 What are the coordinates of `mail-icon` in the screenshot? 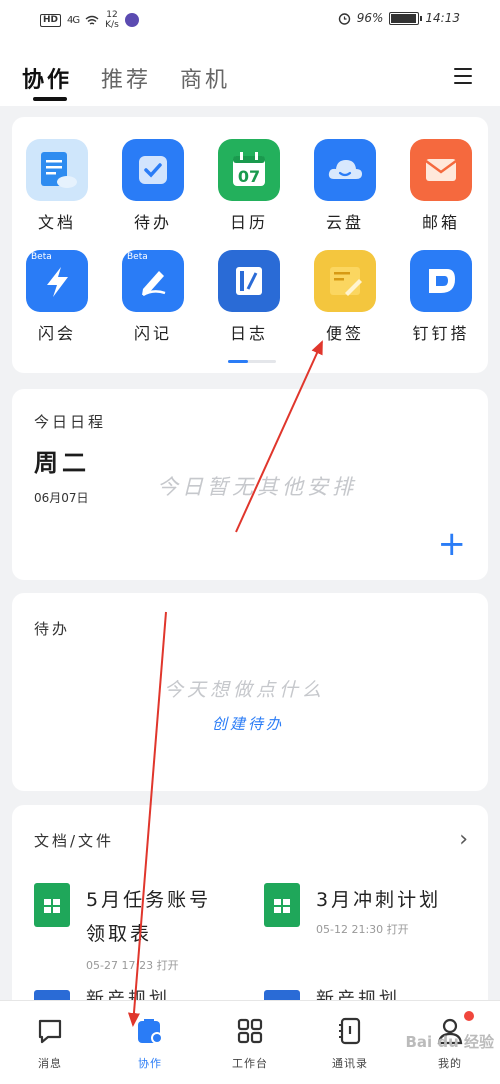 It's located at (441, 170).